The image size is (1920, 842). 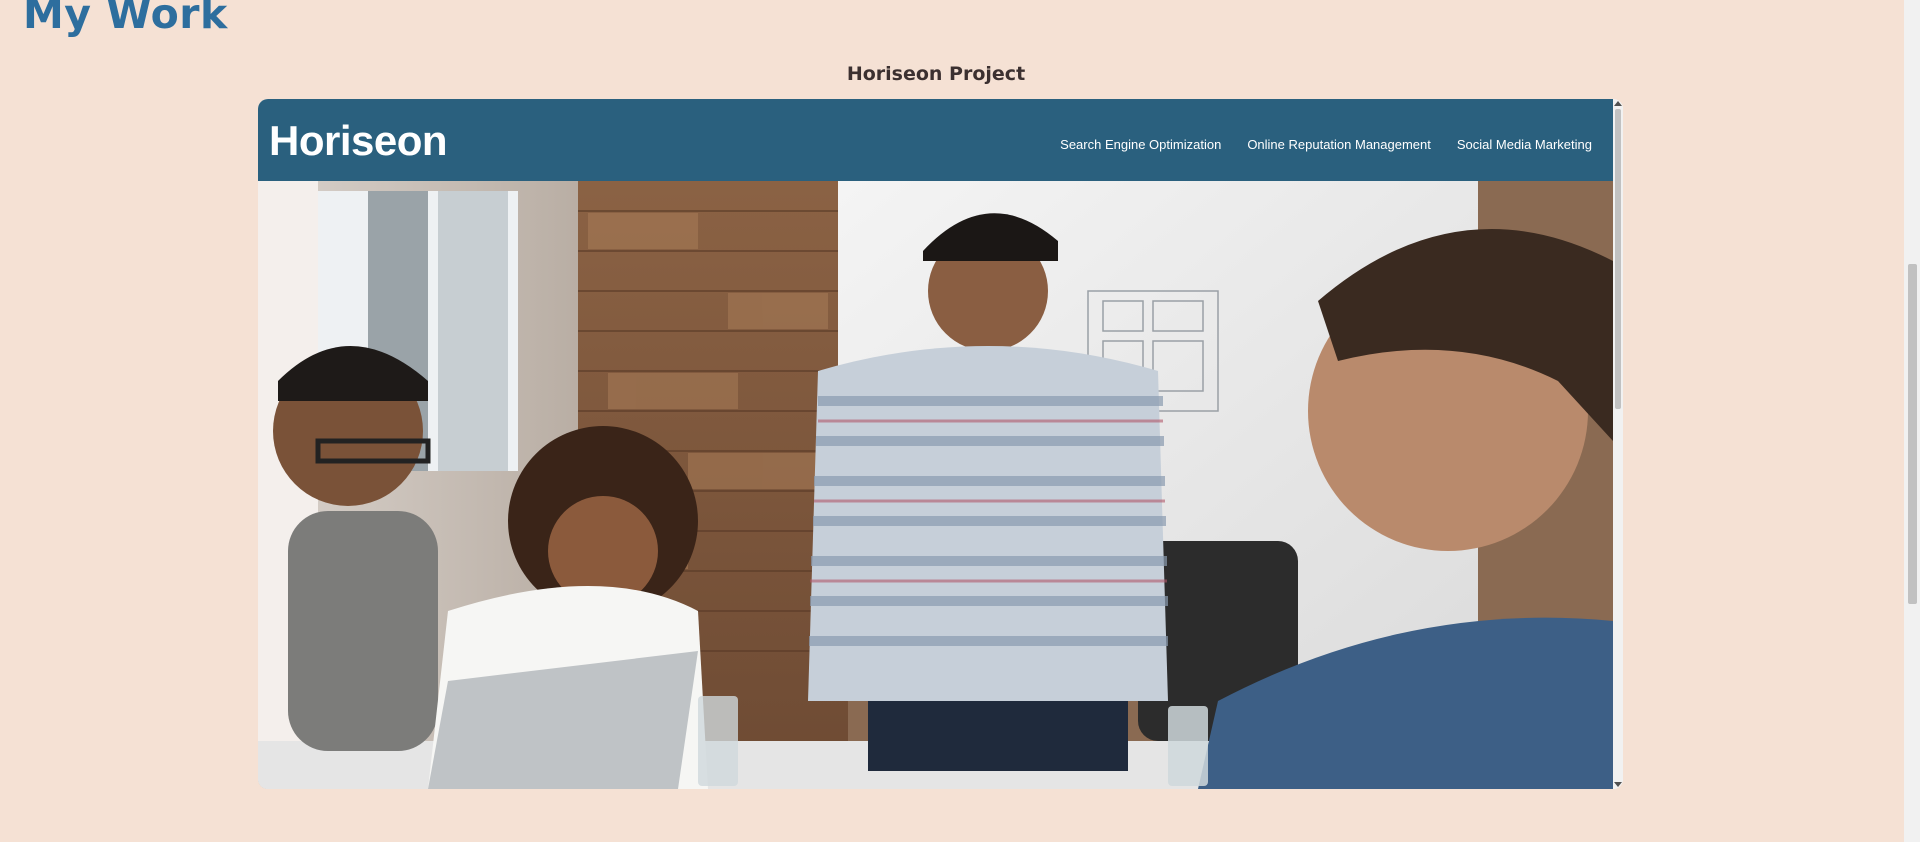 What do you see at coordinates (1524, 144) in the screenshot?
I see `nav-link-social-media: Social Media Marketing` at bounding box center [1524, 144].